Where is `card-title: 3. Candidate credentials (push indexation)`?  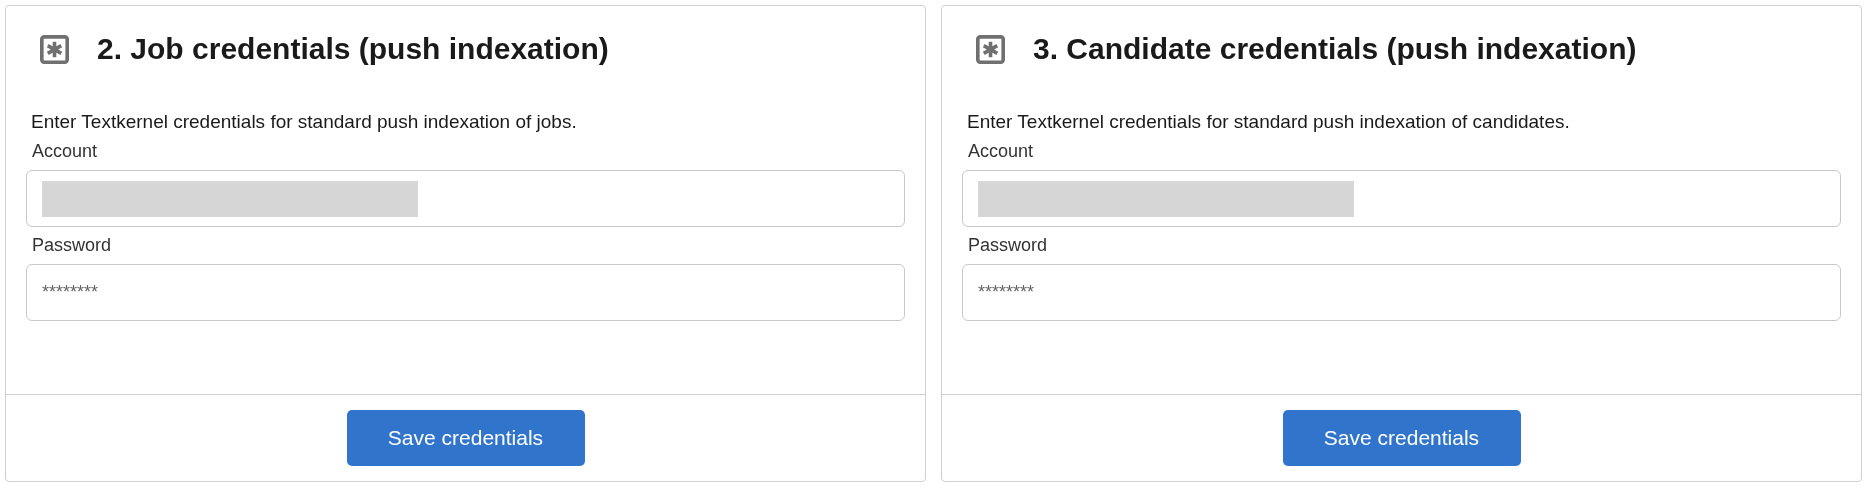
card-title: 3. Candidate credentials (push indexation) is located at coordinates (1335, 49).